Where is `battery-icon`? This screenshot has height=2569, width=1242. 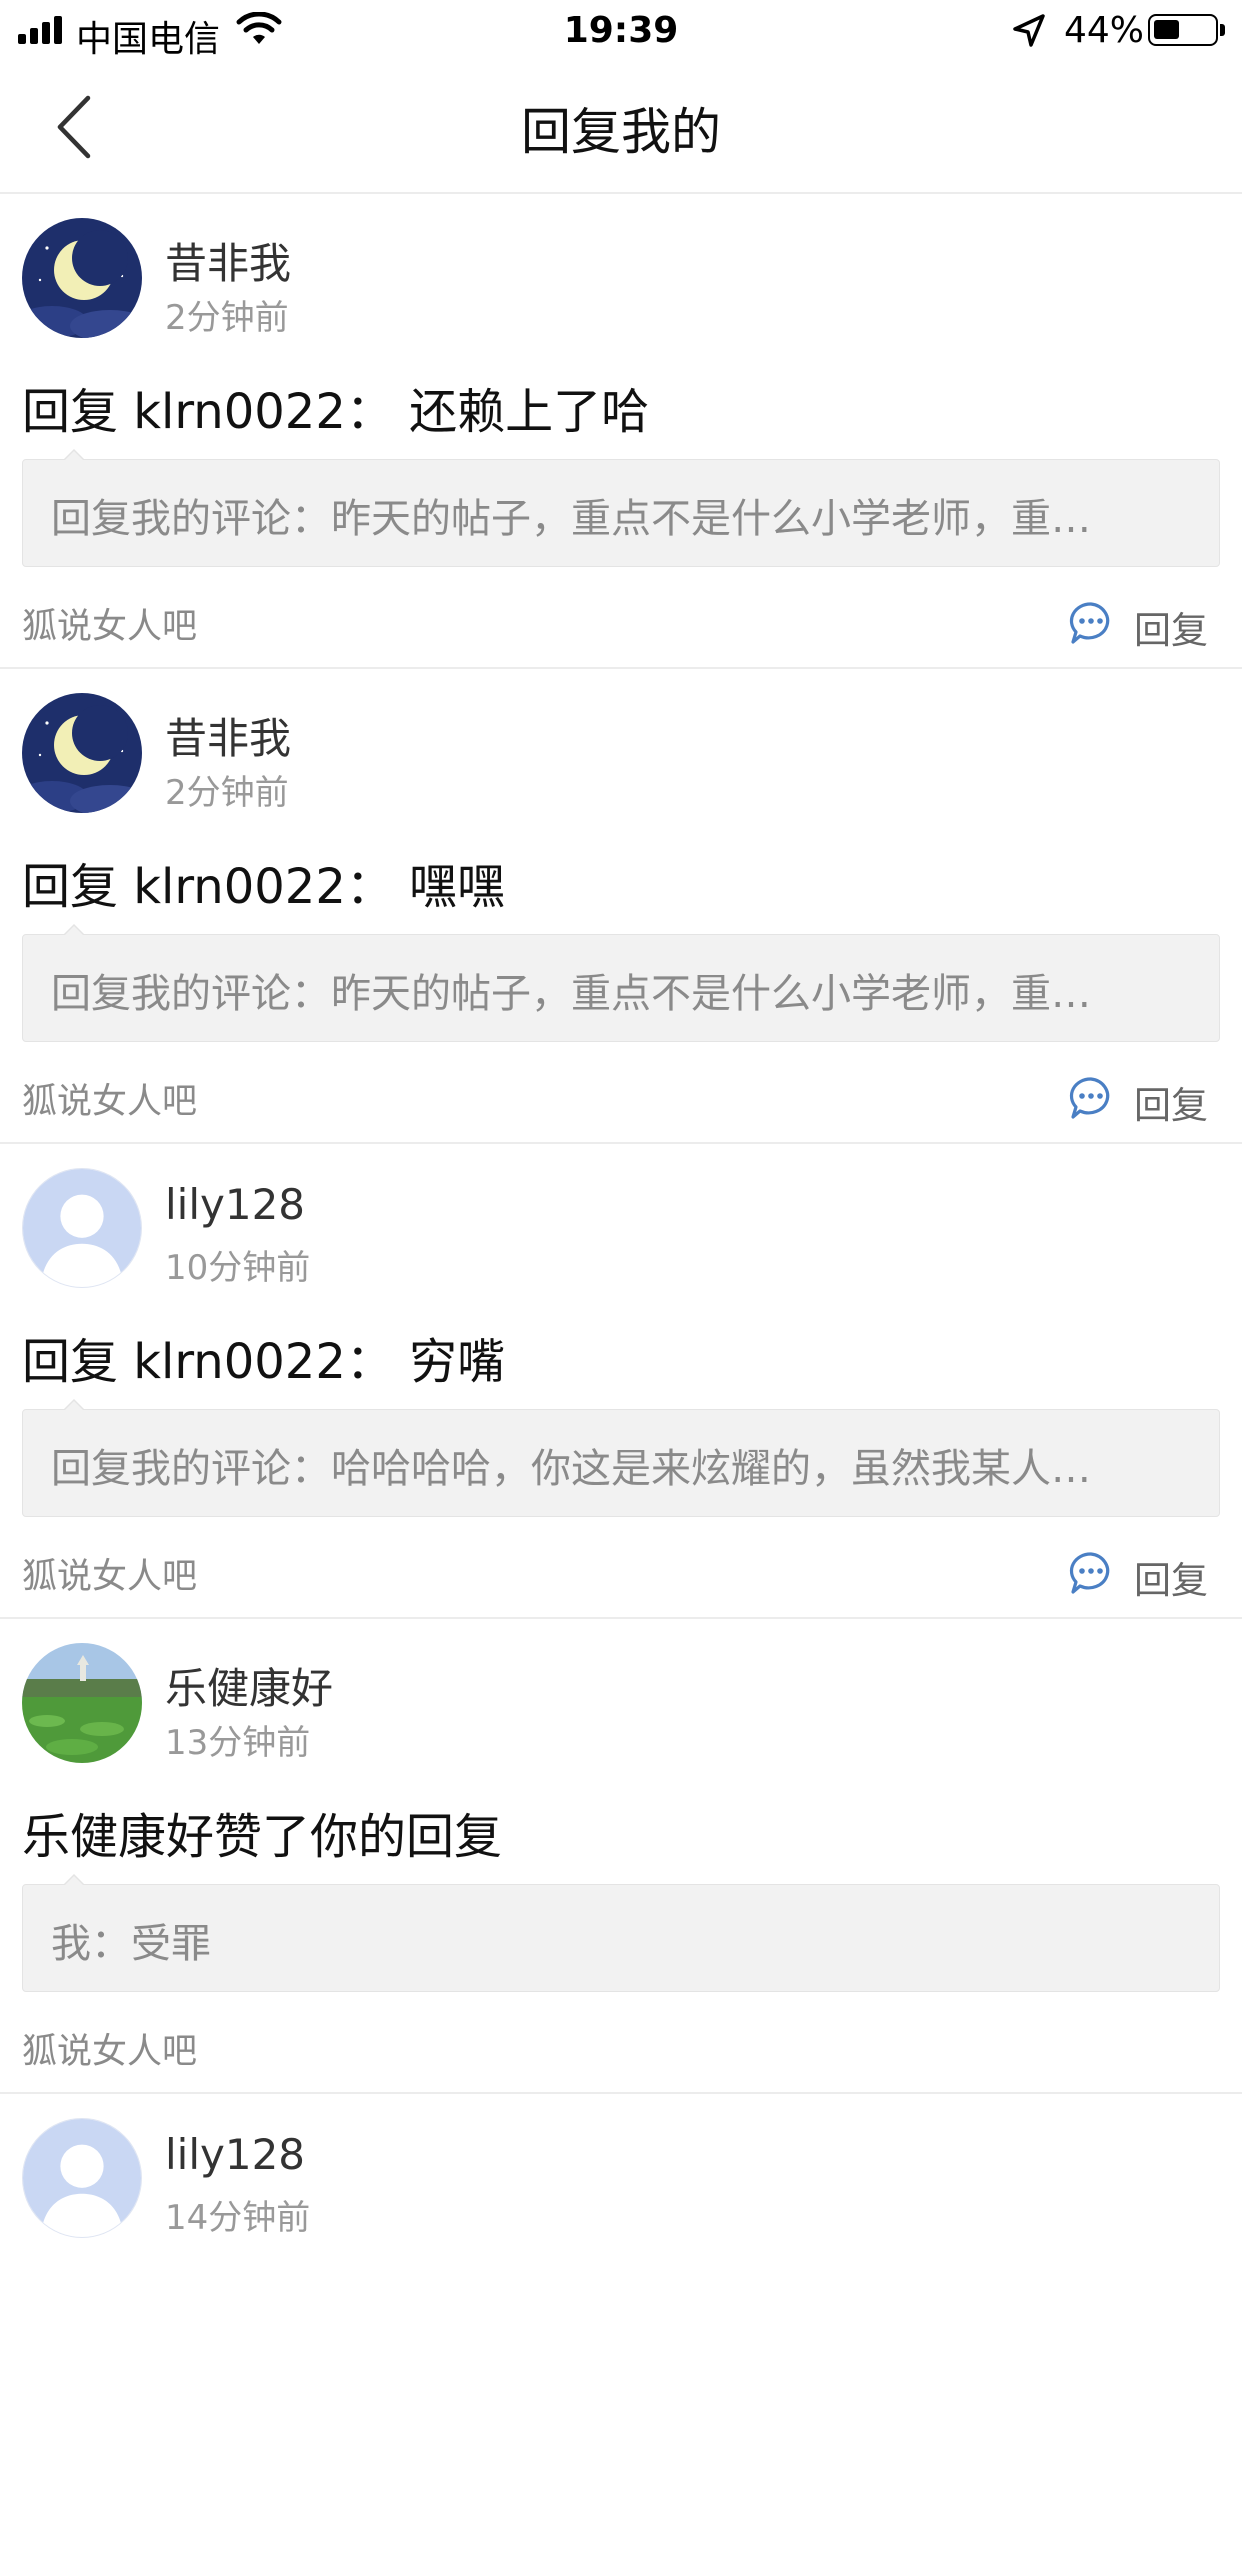
battery-icon is located at coordinates (1183, 30).